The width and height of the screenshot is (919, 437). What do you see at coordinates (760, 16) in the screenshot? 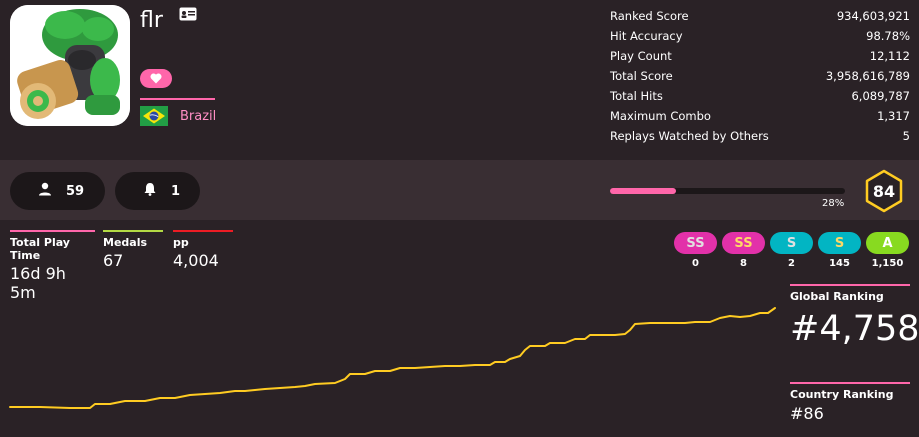
I see `stat-row: Ranked Score 934,603,921` at bounding box center [760, 16].